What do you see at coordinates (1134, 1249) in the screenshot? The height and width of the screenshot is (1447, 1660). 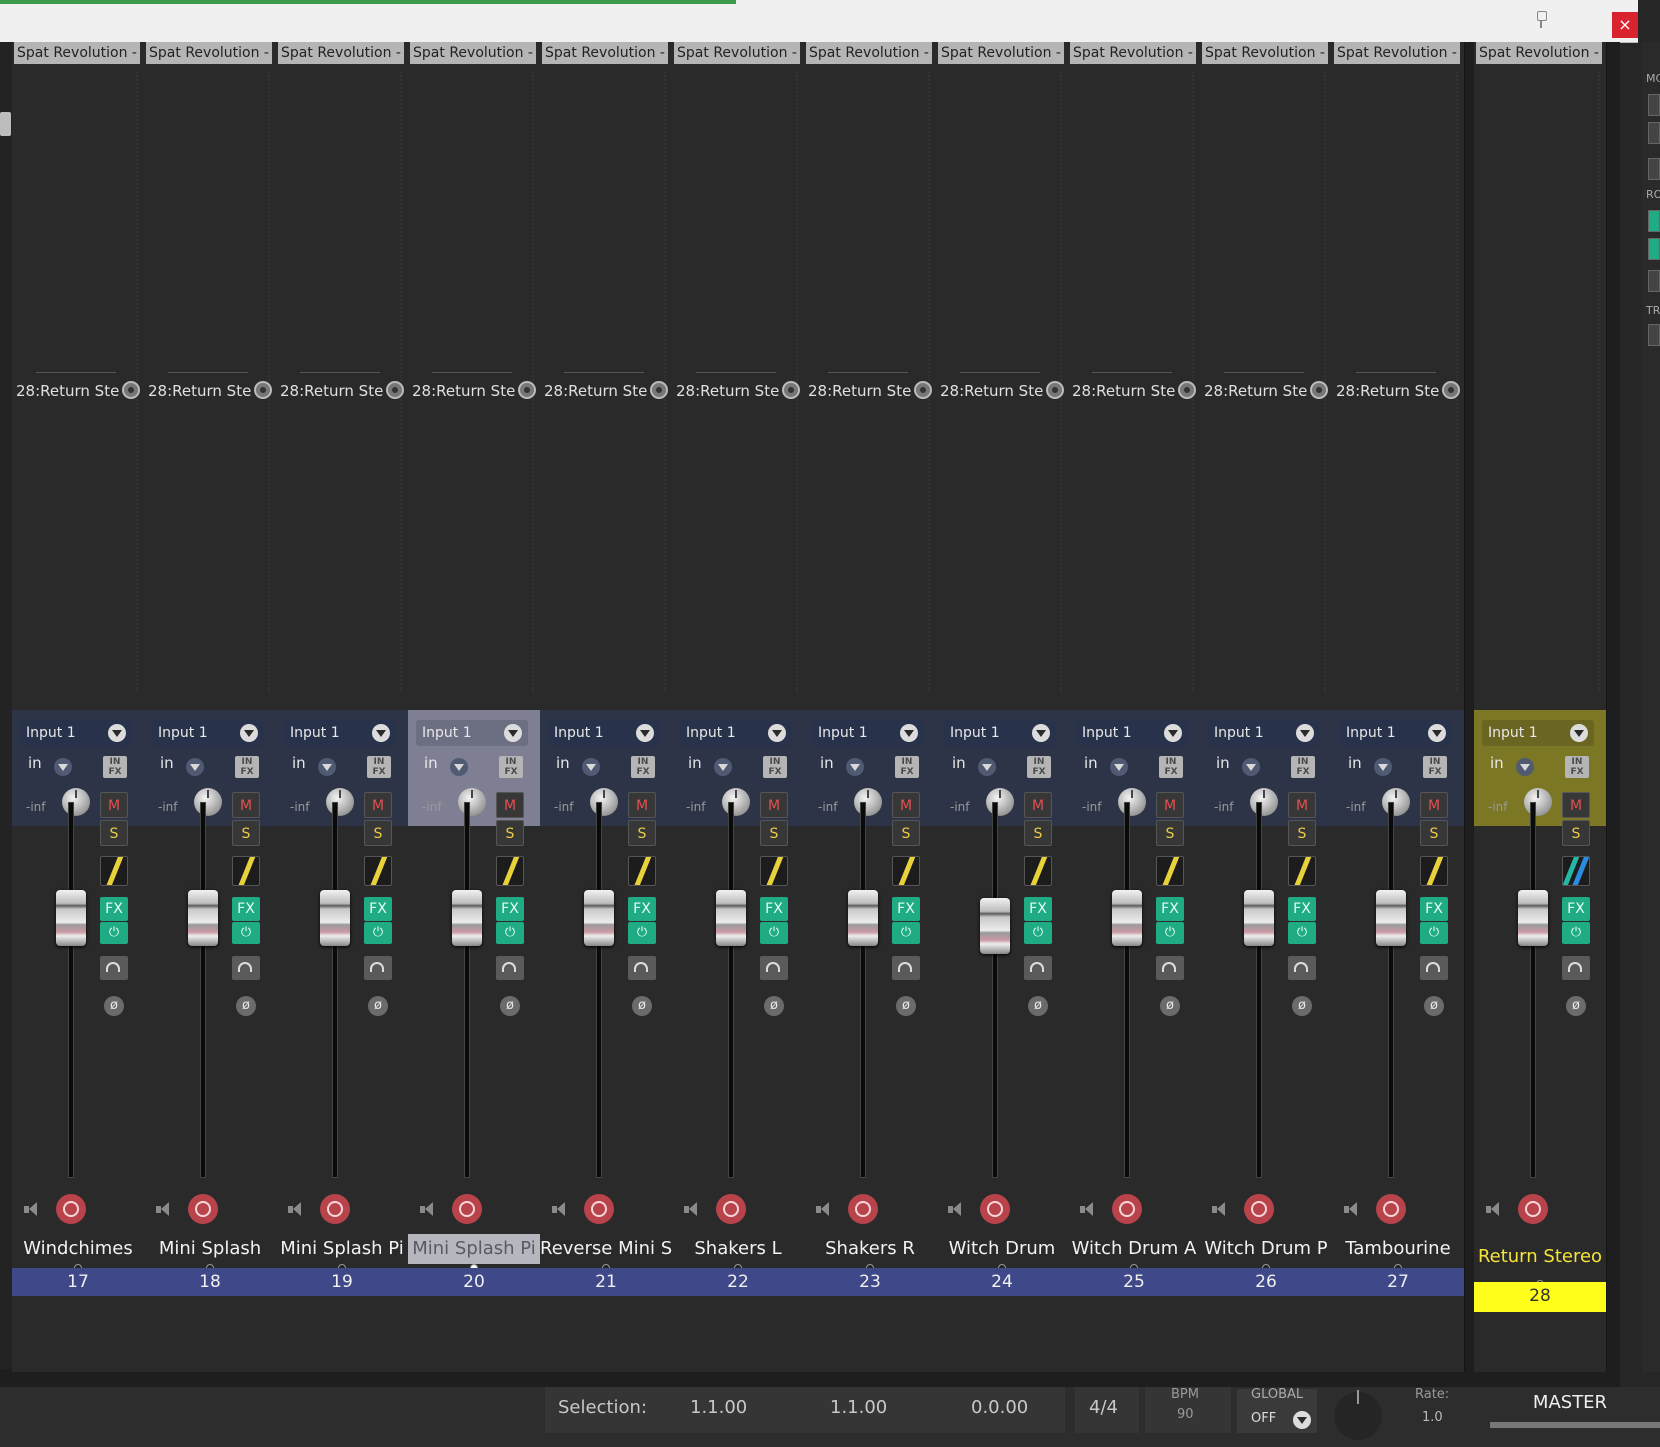 I see `track-name: Witch Drum A` at bounding box center [1134, 1249].